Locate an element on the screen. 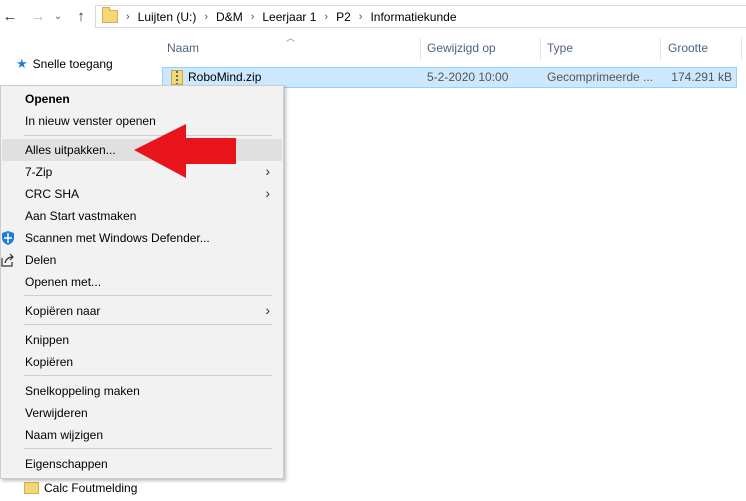  menu-item-label: CRC SHA is located at coordinates (52, 194).